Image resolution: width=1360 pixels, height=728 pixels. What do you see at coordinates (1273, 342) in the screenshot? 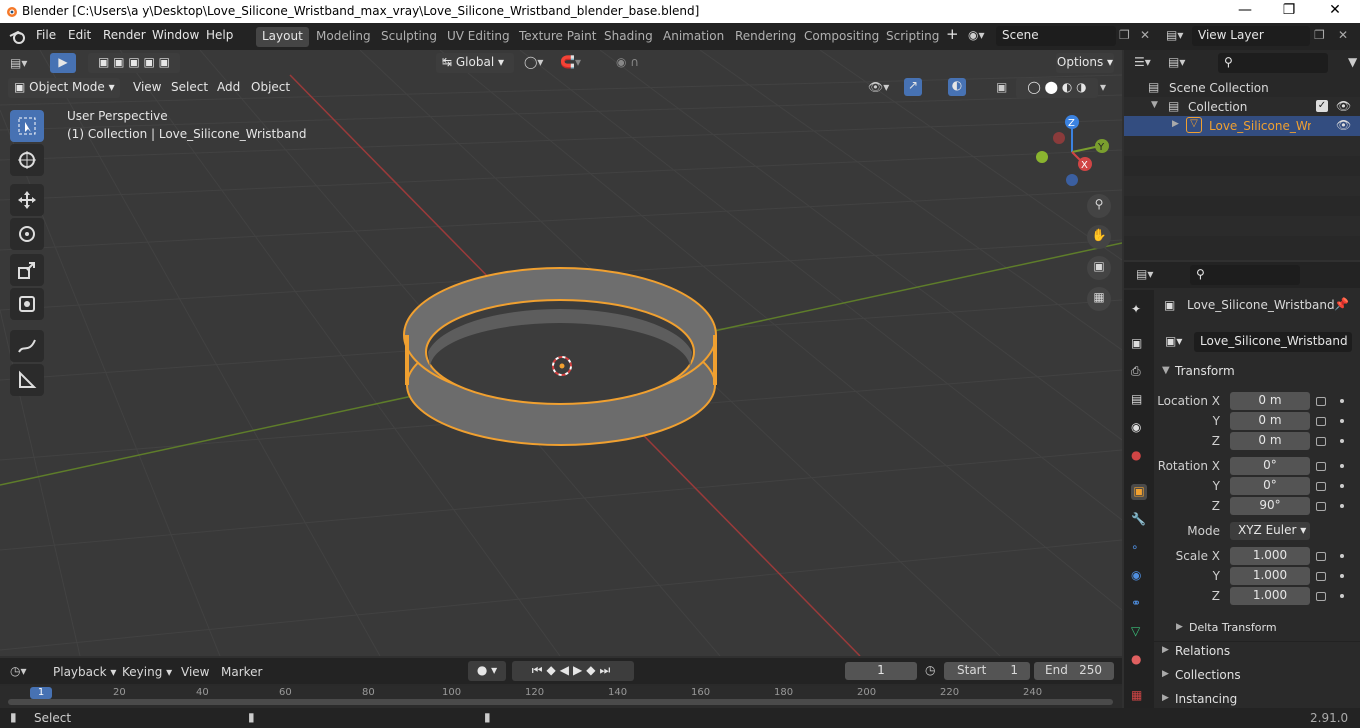
I see `object-name-field: Love_Silicone_Wristband` at bounding box center [1273, 342].